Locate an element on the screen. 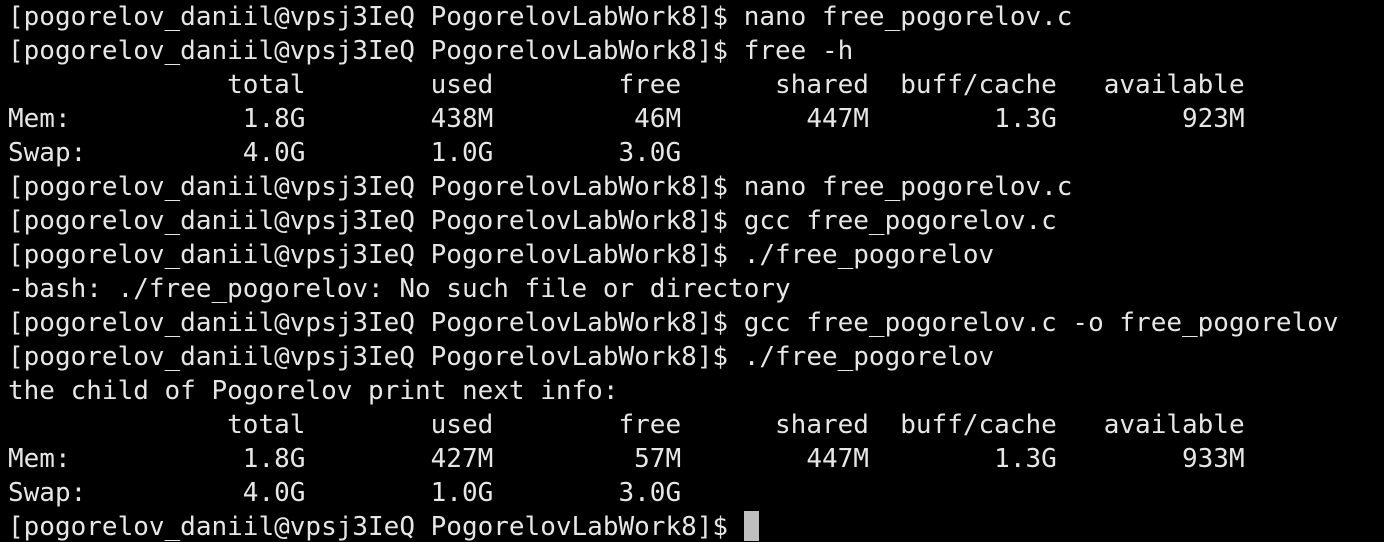 The width and height of the screenshot is (1384, 542). terminal-line: Mem: 1.8G 438M 46M 447M 1.3G 923M is located at coordinates (626, 119).